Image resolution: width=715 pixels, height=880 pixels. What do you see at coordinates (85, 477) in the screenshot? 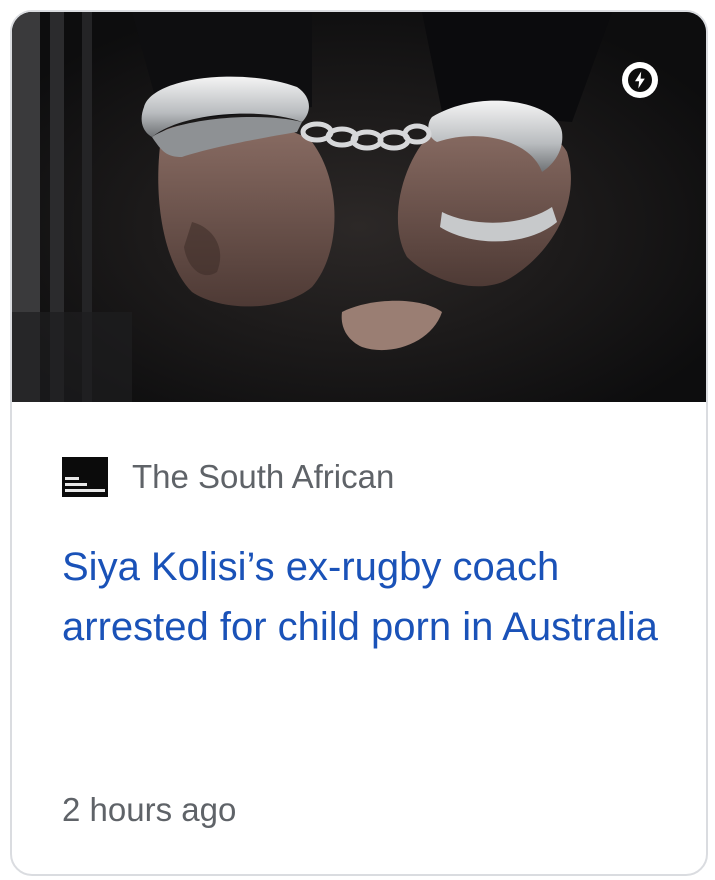
I see `publisher-logo` at bounding box center [85, 477].